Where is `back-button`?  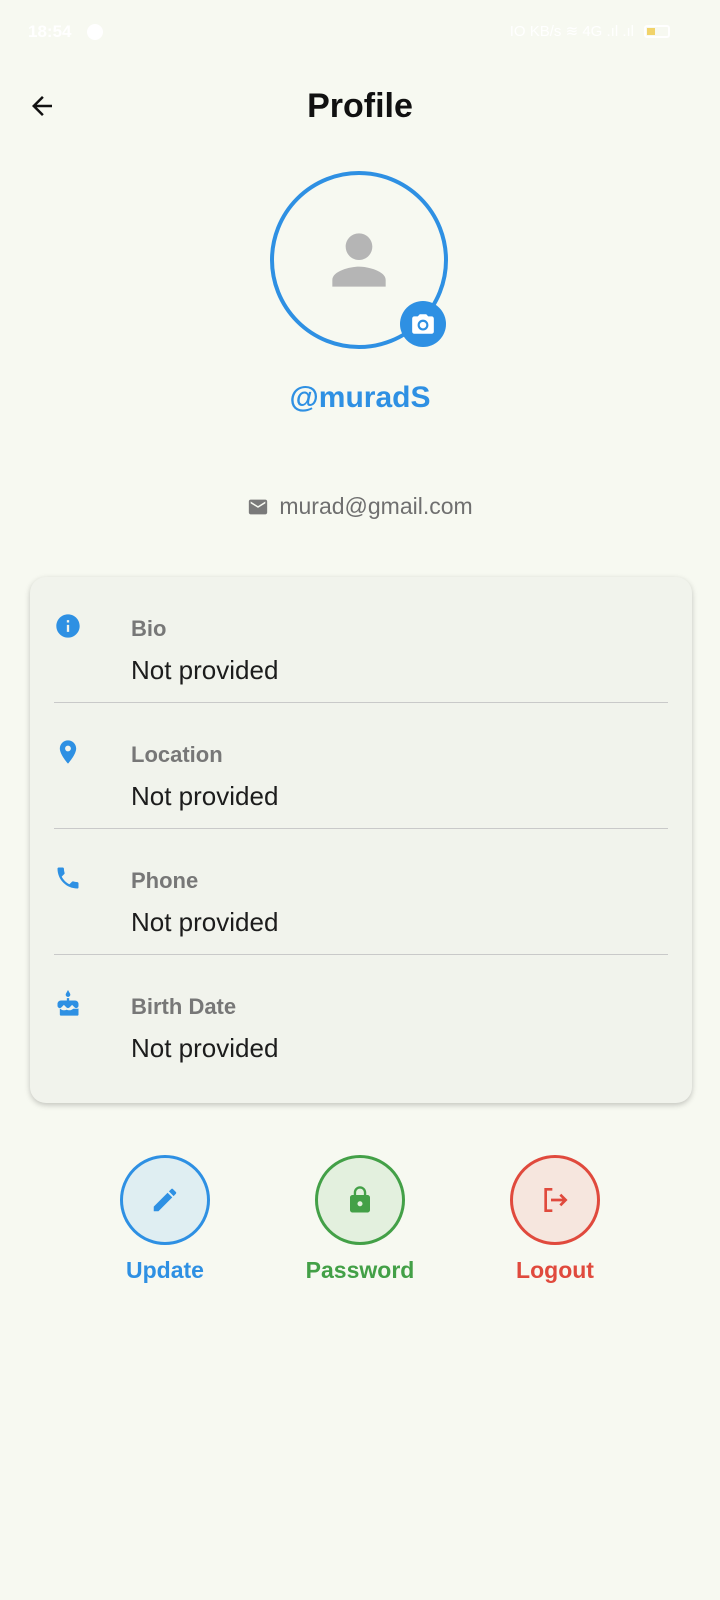 back-button is located at coordinates (42, 106).